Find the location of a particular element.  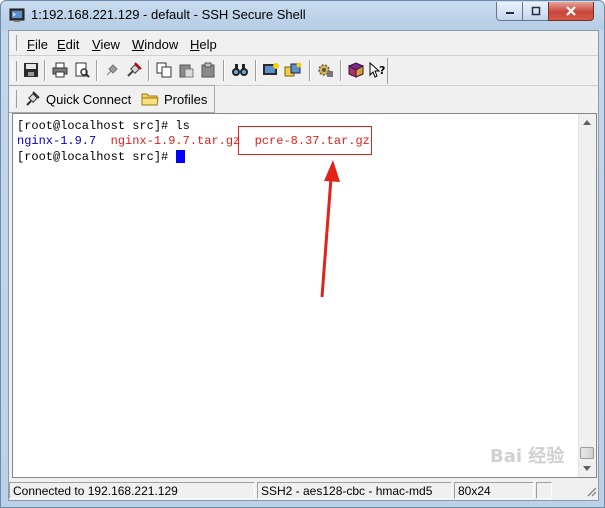

file-entry-nginx-tar: nginx-1.9.7.tar.gz is located at coordinates (175, 141).